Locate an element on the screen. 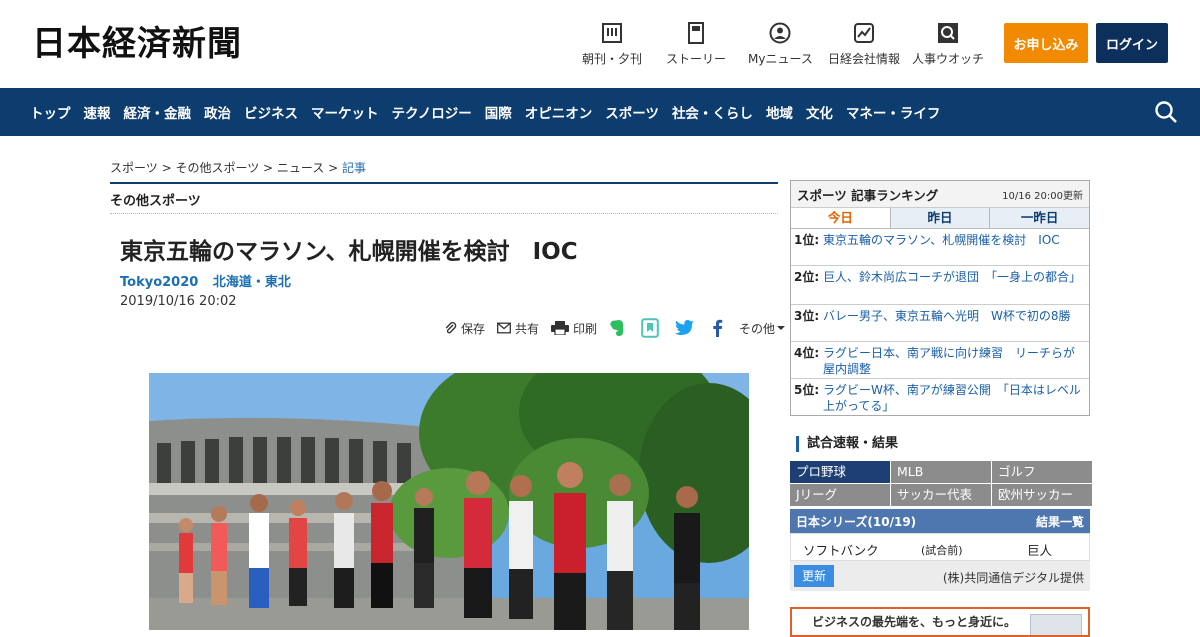 The width and height of the screenshot is (1200, 637). article-headline: 東京五輪のマラソン、札幌開催を検討 IOC is located at coordinates (349, 252).